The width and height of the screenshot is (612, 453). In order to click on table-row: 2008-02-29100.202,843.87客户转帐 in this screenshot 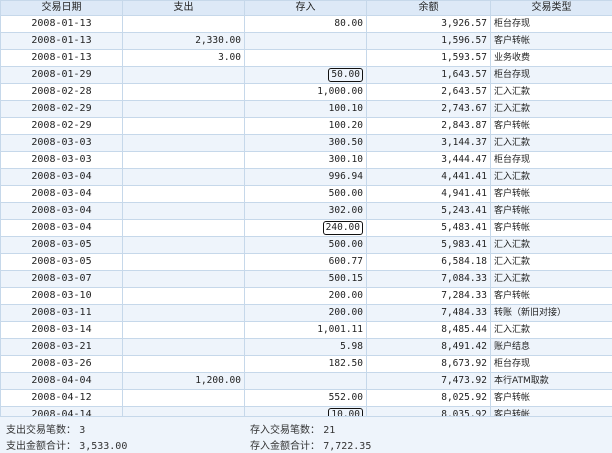, I will do `click(306, 126)`.